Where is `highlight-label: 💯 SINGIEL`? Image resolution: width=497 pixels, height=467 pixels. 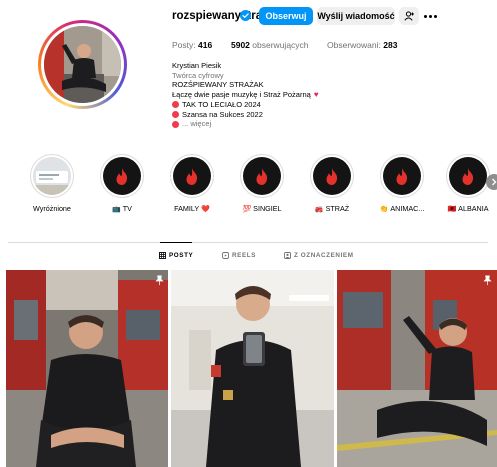
highlight-label: 💯 SINGIEL is located at coordinates (262, 208).